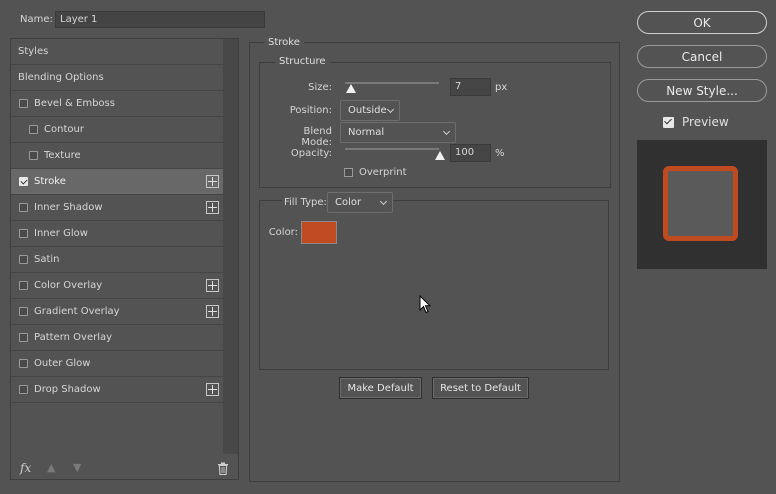 The width and height of the screenshot is (776, 494). Describe the element at coordinates (705, 122) in the screenshot. I see `preview-label: Preview` at that location.